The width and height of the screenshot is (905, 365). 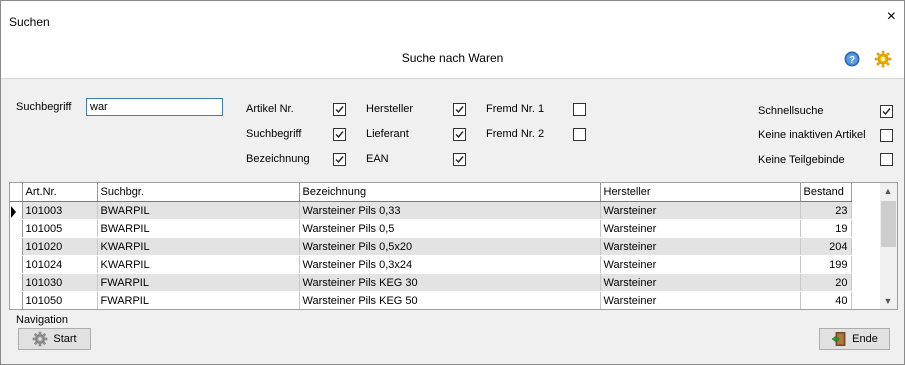 I want to click on cell-bestand: 204, so click(x=826, y=246).